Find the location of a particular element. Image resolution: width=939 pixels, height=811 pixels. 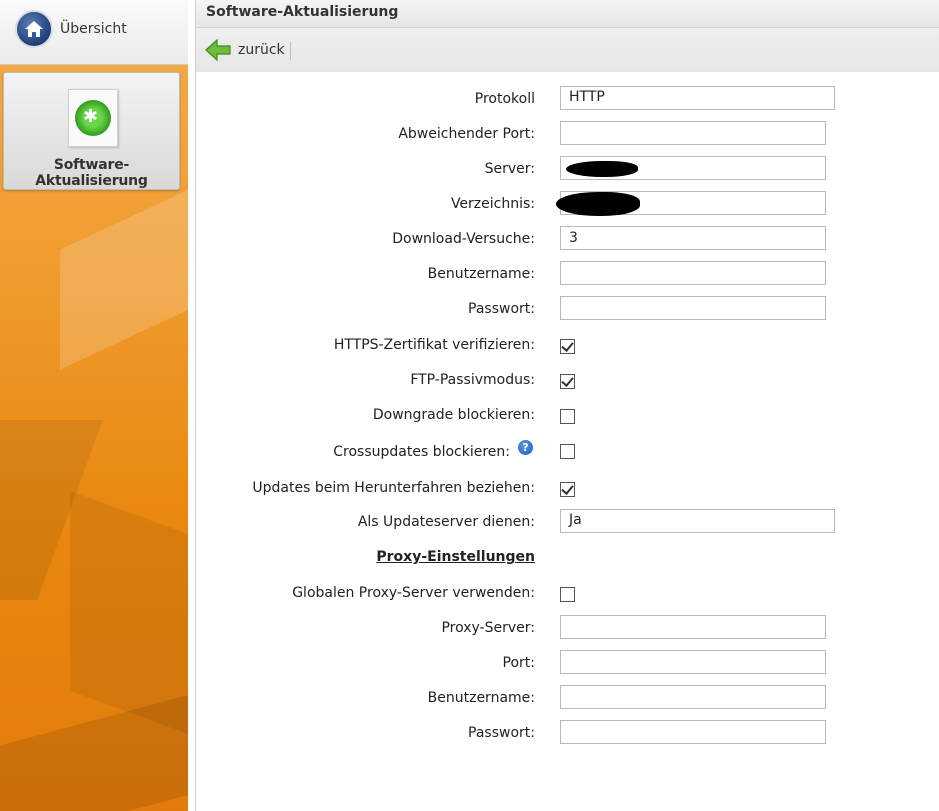

overview-label: Übersicht is located at coordinates (93, 29).